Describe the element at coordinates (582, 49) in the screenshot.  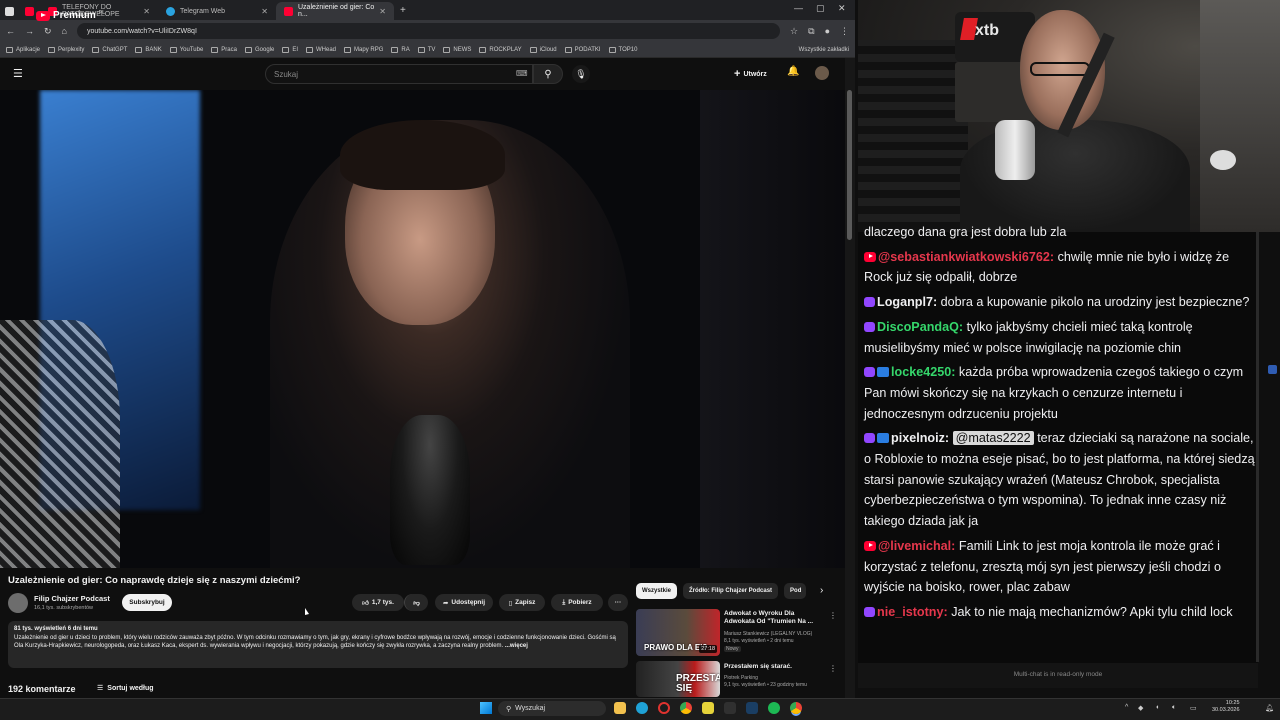
I see `bookmark-item: PODATKI` at that location.